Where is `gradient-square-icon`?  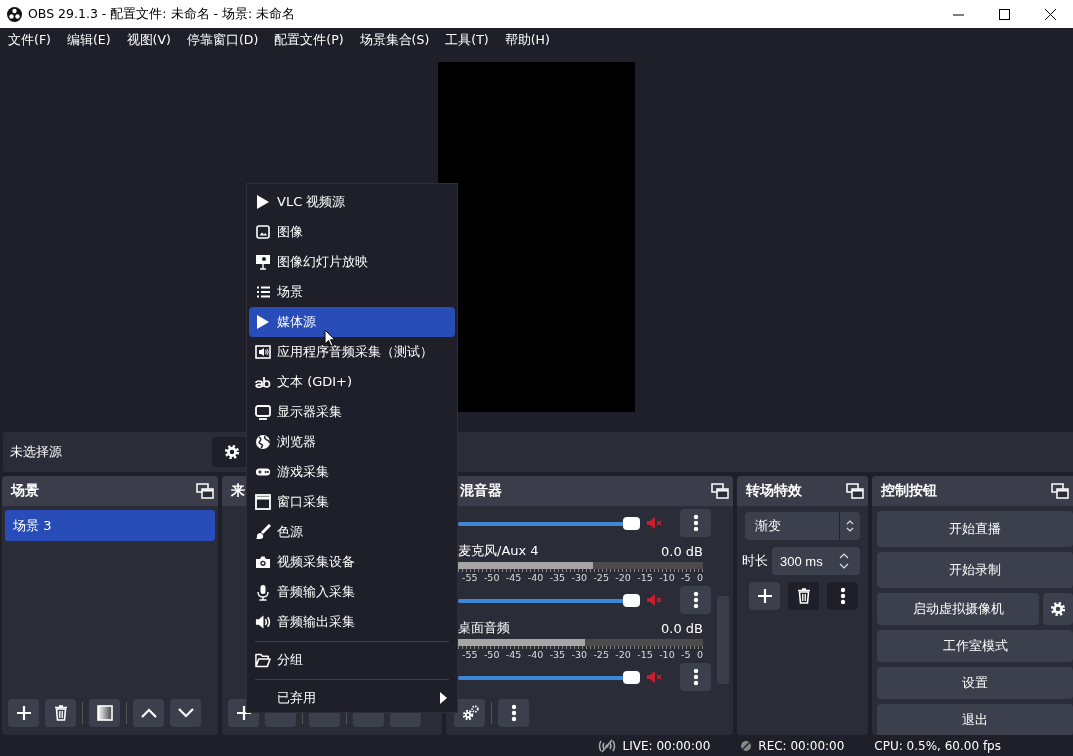
gradient-square-icon is located at coordinates (104, 713).